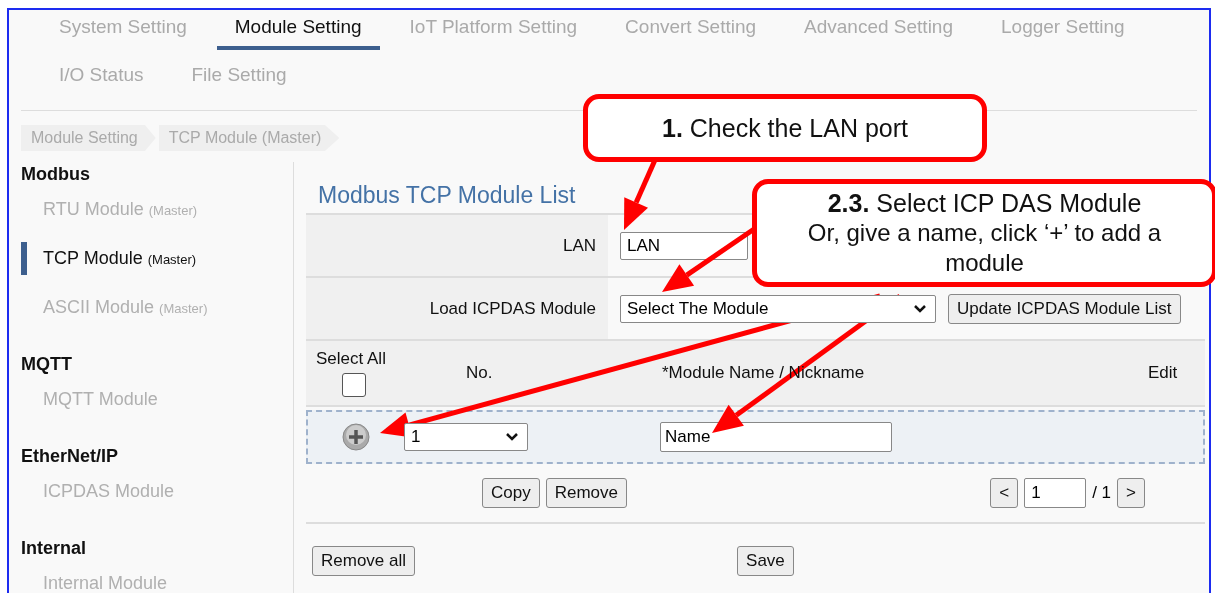 The width and height of the screenshot is (1215, 593). I want to click on number-select: 1, so click(466, 437).